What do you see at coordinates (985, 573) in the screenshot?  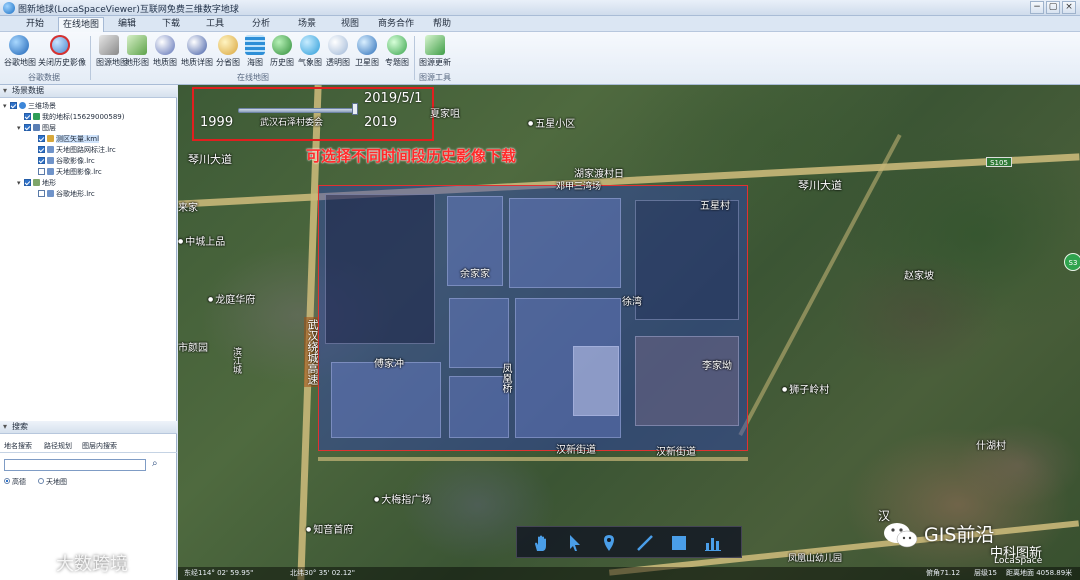 I see `level-readout: 层级15` at bounding box center [985, 573].